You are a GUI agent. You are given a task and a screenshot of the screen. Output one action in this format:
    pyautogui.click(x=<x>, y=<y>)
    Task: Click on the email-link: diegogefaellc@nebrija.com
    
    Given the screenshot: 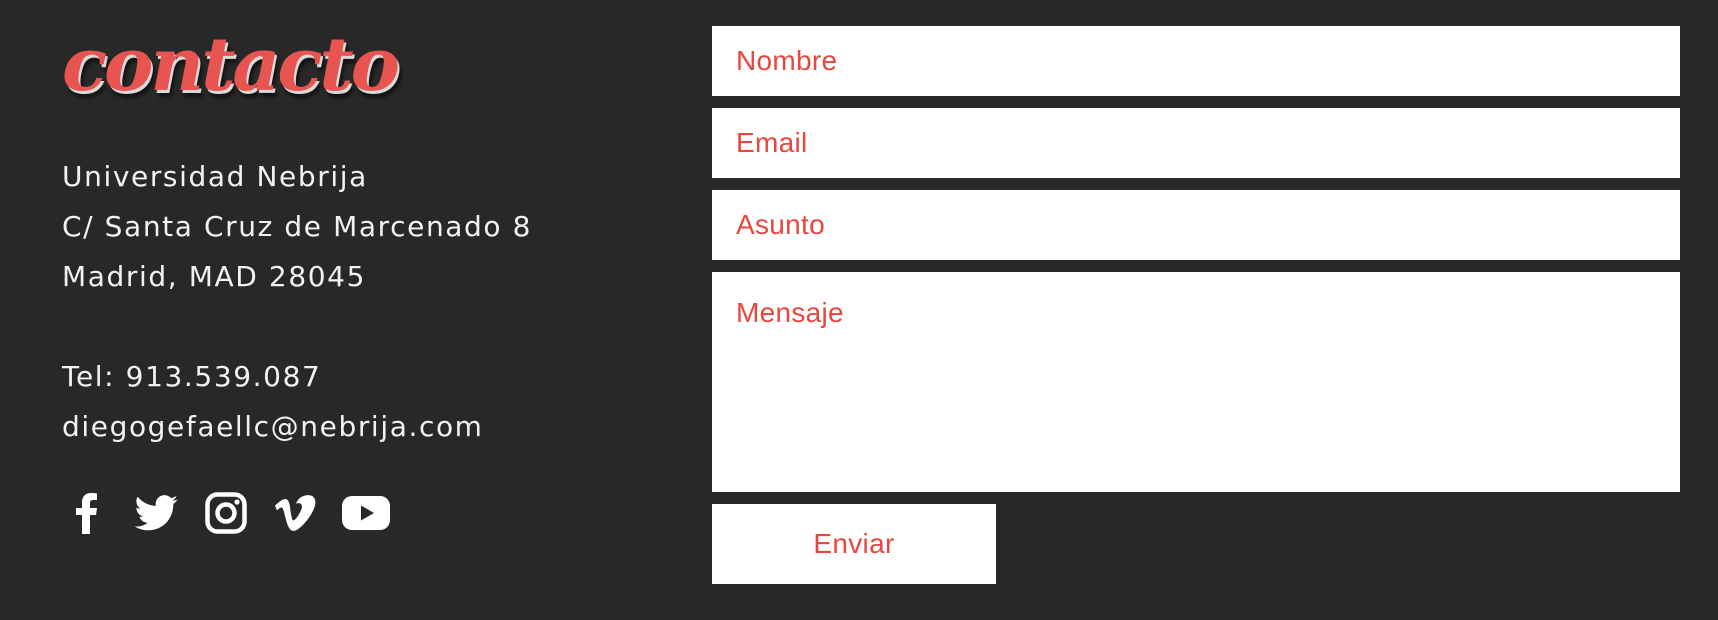 What is the action you would take?
    pyautogui.click(x=273, y=427)
    